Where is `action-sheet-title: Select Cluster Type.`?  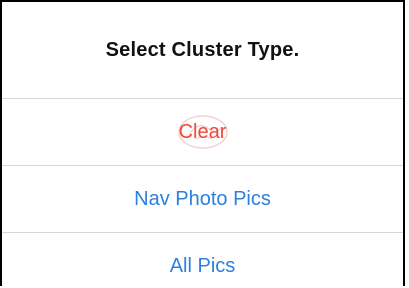
action-sheet-title: Select Cluster Type. is located at coordinates (202, 49).